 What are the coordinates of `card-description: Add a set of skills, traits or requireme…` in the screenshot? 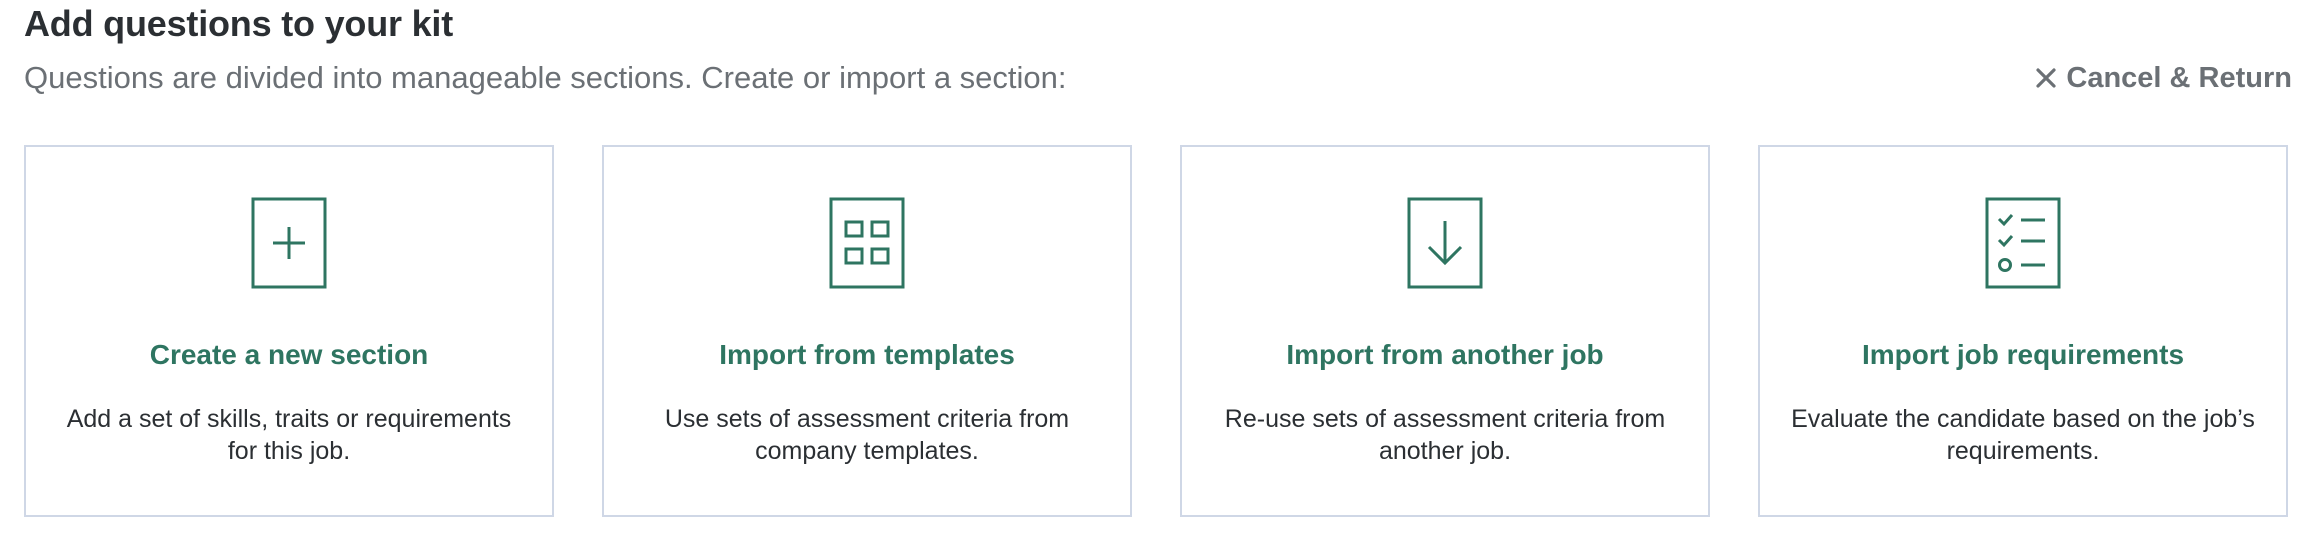 It's located at (289, 435).